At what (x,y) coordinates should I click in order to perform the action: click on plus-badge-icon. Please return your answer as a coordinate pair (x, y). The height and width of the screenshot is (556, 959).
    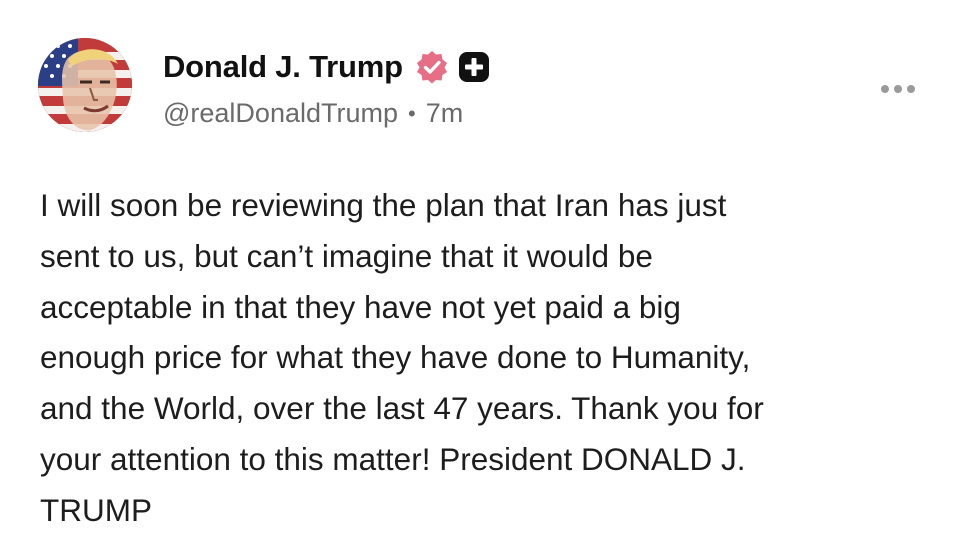
    Looking at the image, I should click on (474, 67).